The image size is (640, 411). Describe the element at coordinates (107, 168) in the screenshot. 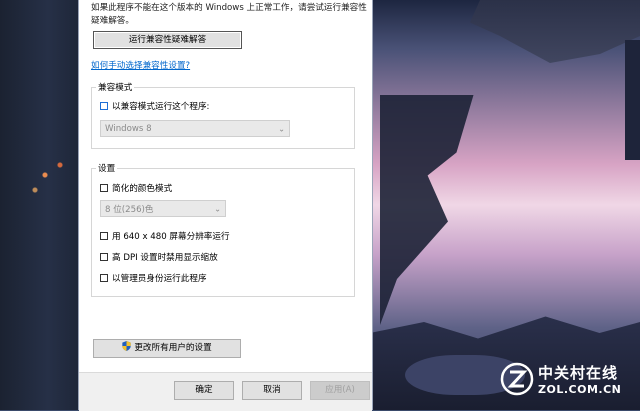

I see `settings-title: 设置` at that location.